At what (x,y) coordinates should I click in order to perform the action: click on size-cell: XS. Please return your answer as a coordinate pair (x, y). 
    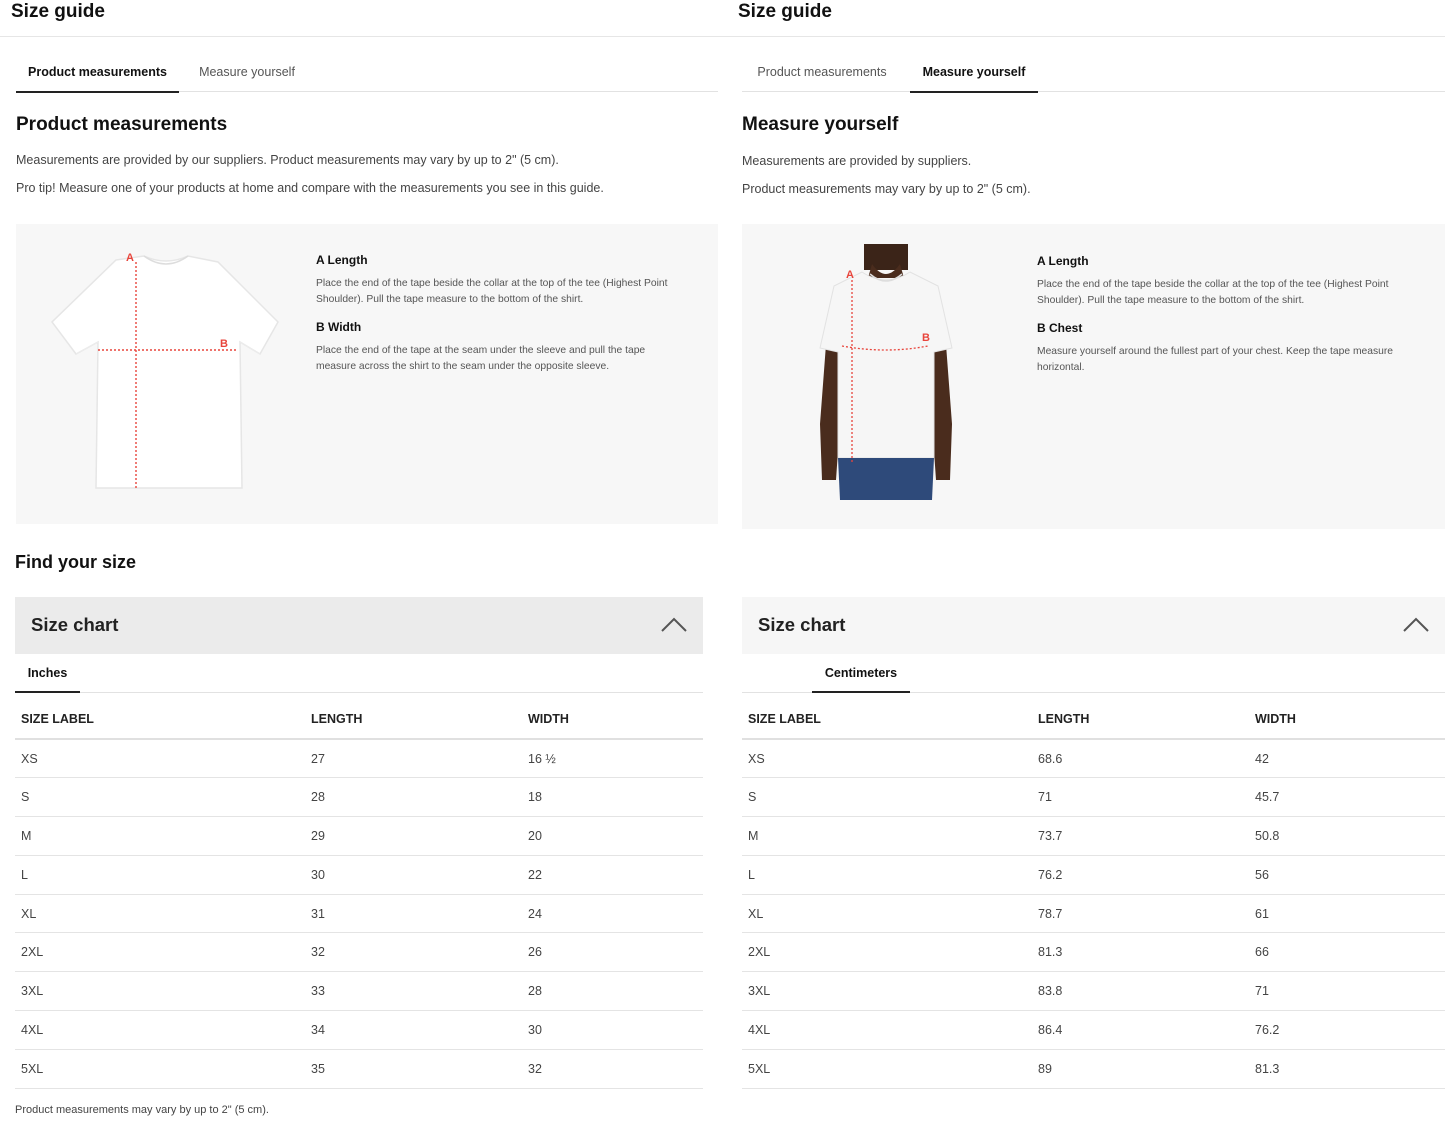
    Looking at the image, I should click on (160, 759).